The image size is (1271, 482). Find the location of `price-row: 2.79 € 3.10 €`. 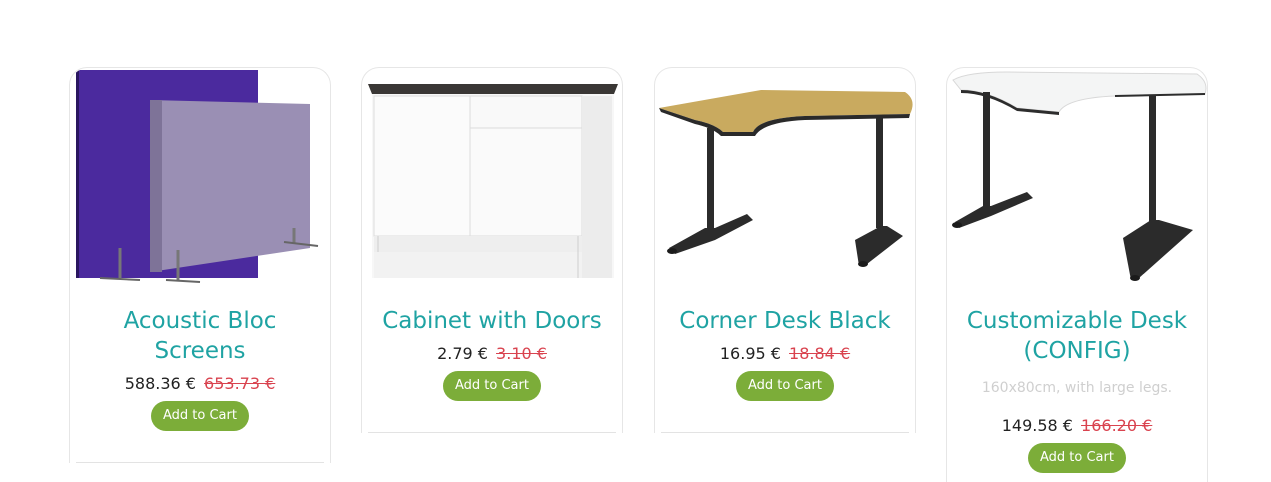

price-row: 2.79 € 3.10 € is located at coordinates (492, 353).